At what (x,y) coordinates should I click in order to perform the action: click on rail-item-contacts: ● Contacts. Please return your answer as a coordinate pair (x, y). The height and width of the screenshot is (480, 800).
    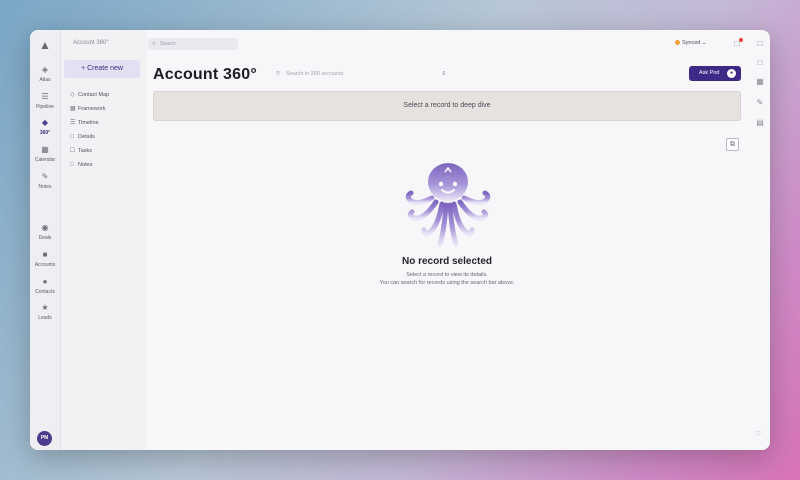
    Looking at the image, I should click on (45, 286).